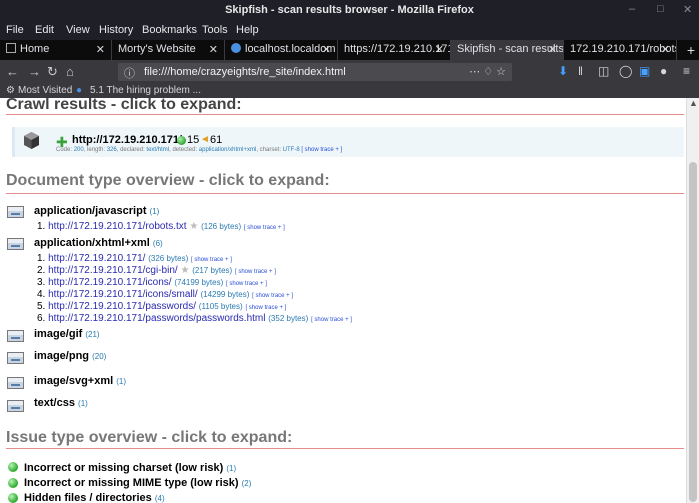 The width and height of the screenshot is (699, 503). I want to click on mime-type: application/javascript (1), so click(96, 211).